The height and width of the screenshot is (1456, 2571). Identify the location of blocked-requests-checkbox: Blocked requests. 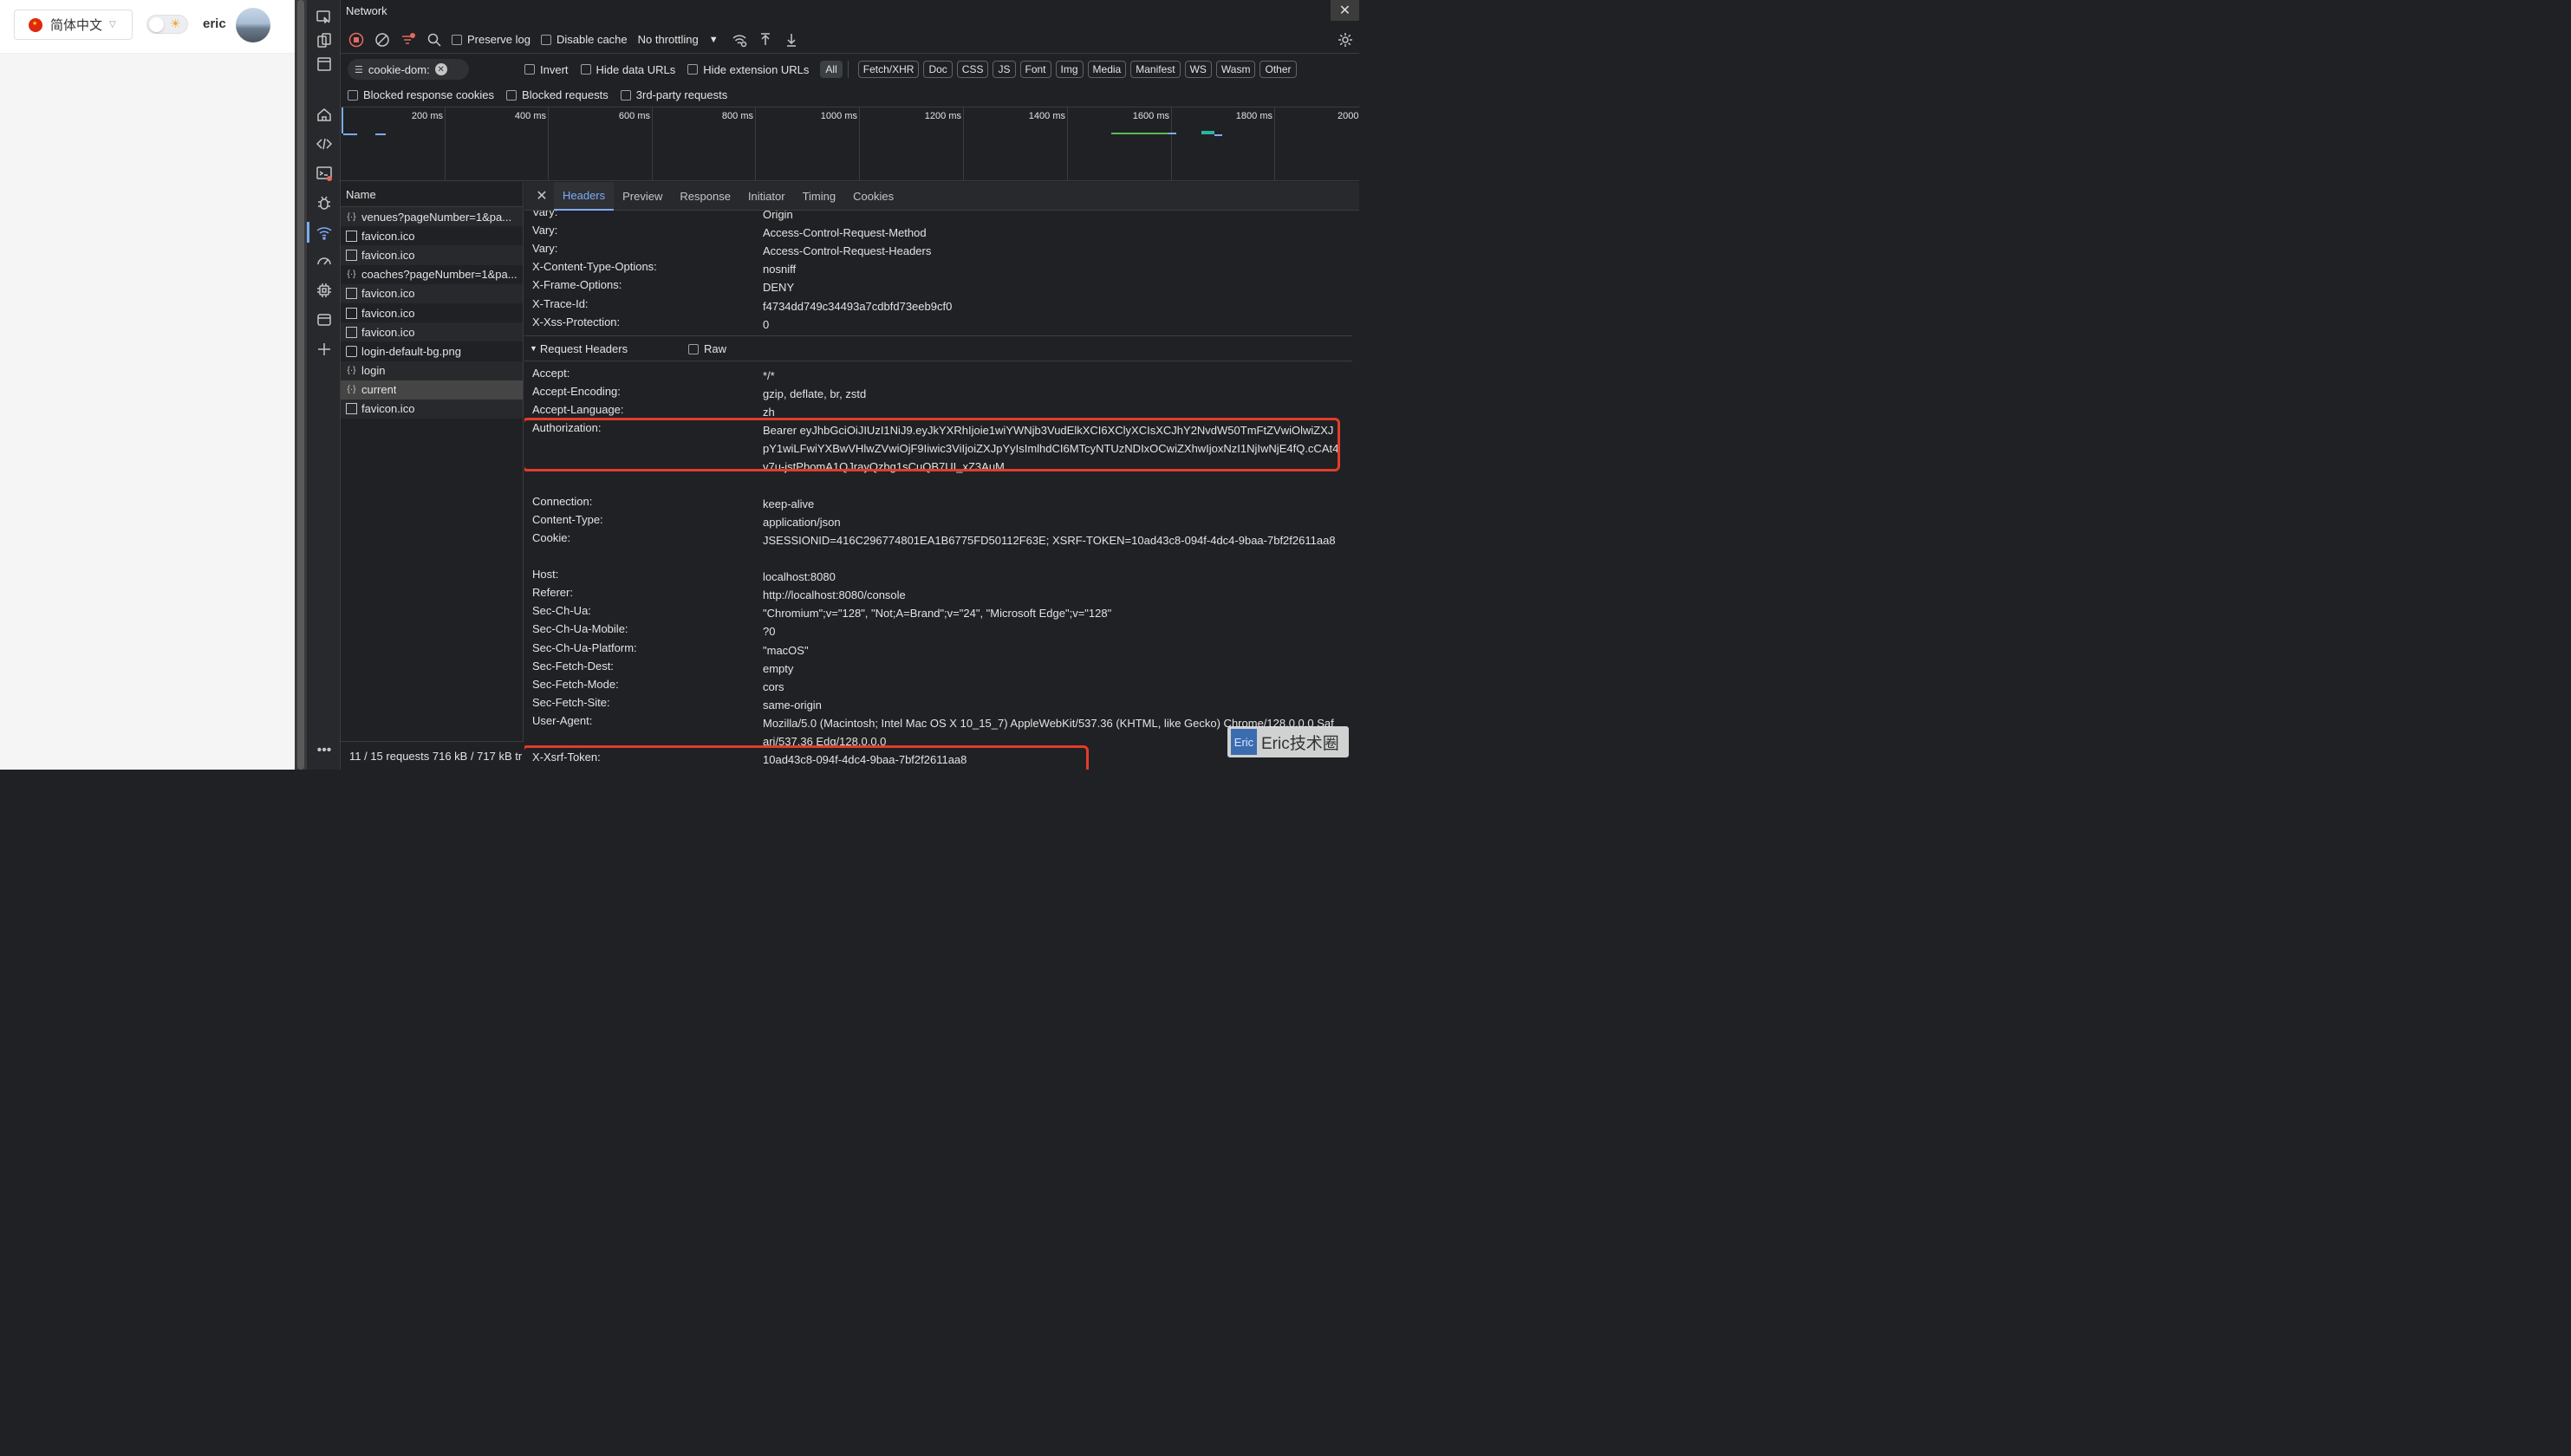
(557, 94).